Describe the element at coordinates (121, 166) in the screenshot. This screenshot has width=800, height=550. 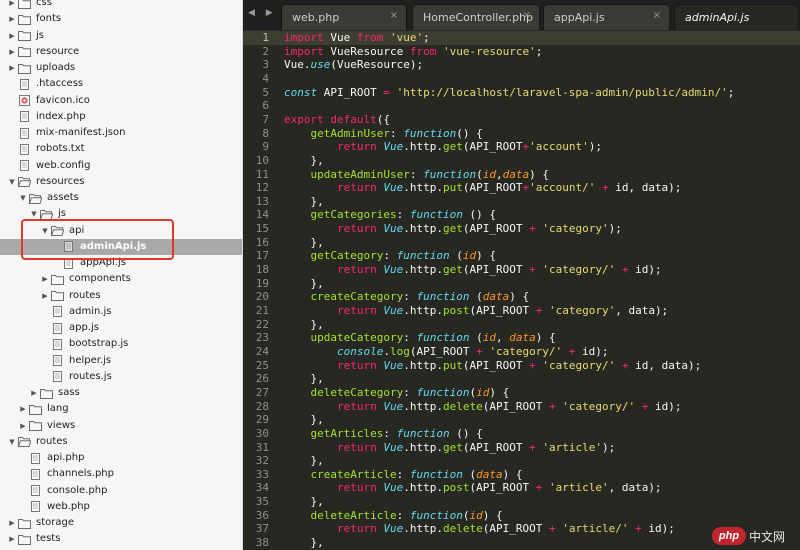
I see `tree-file-row: web.config` at that location.